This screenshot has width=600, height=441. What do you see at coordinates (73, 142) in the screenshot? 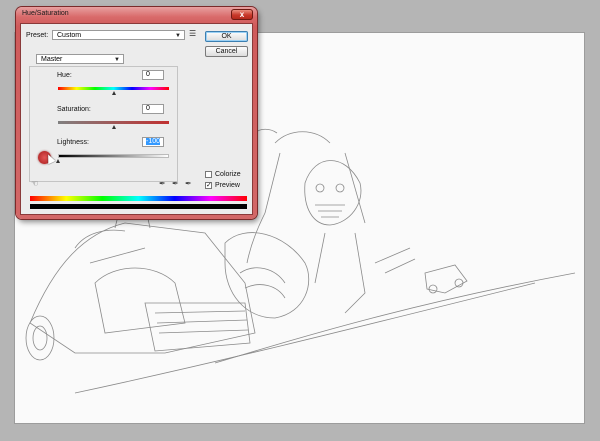
I see `lightness-label: Lightness:` at bounding box center [73, 142].